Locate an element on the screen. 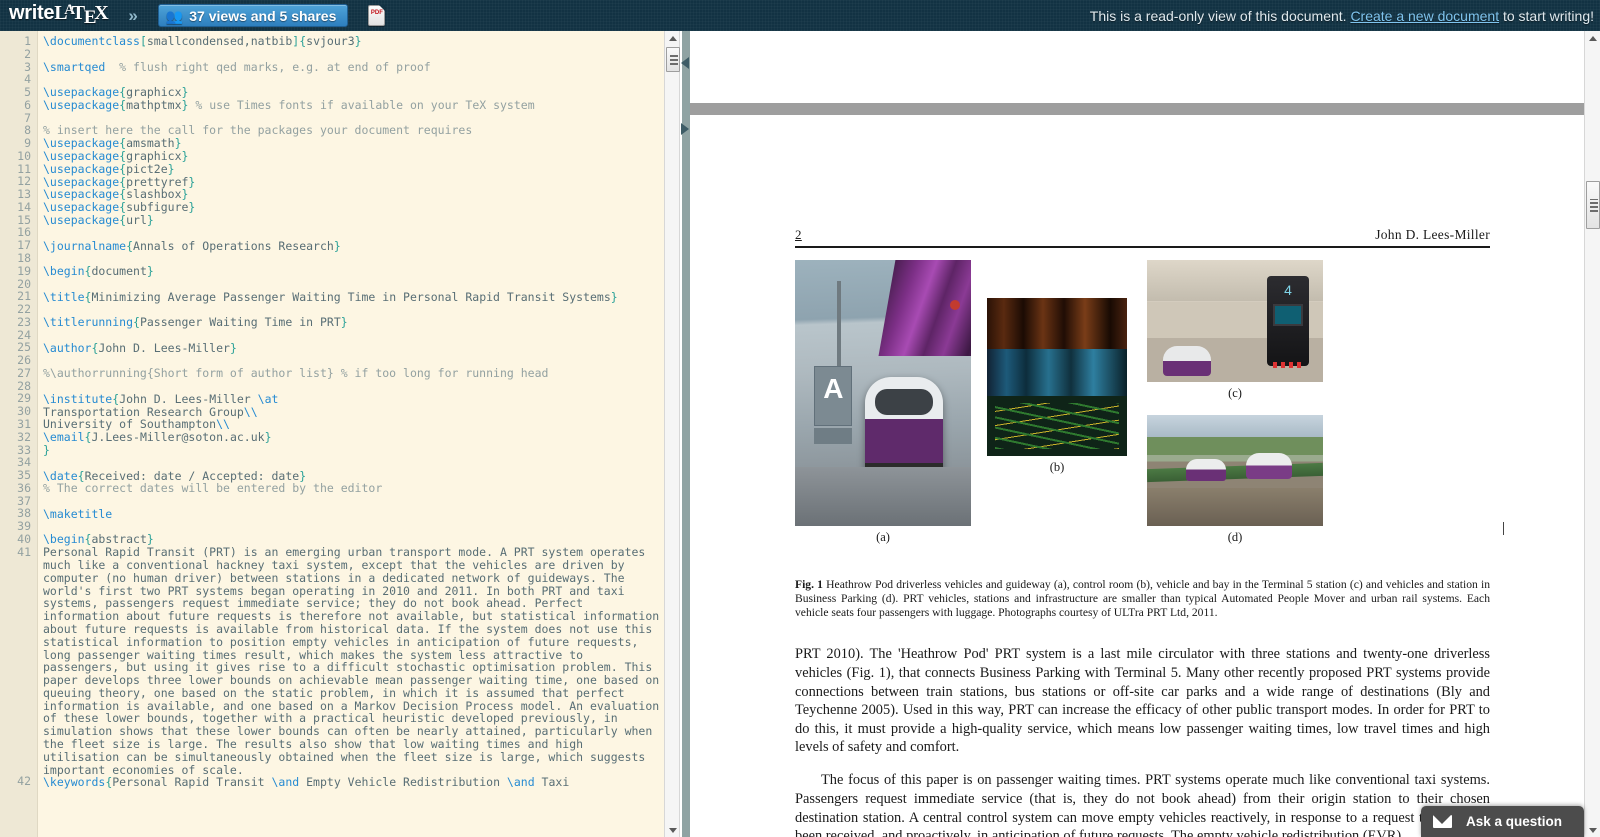 The height and width of the screenshot is (837, 1600). breadcrumb-chevron: » is located at coordinates (133, 15).